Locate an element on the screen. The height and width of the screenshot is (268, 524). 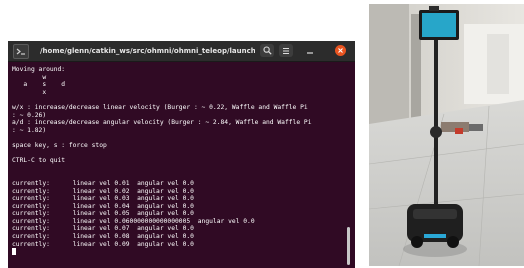
minimize-button is located at coordinates (310, 50).